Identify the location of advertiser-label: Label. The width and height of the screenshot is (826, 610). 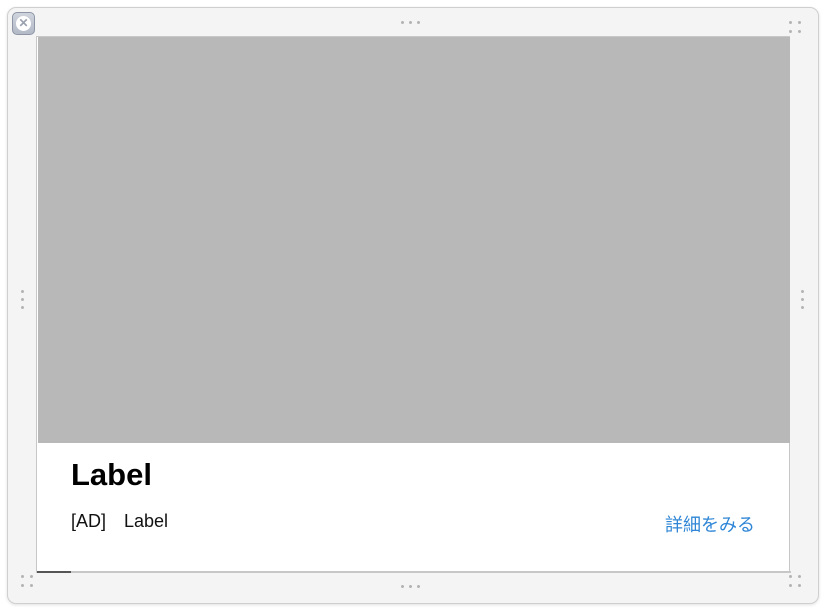
(146, 521).